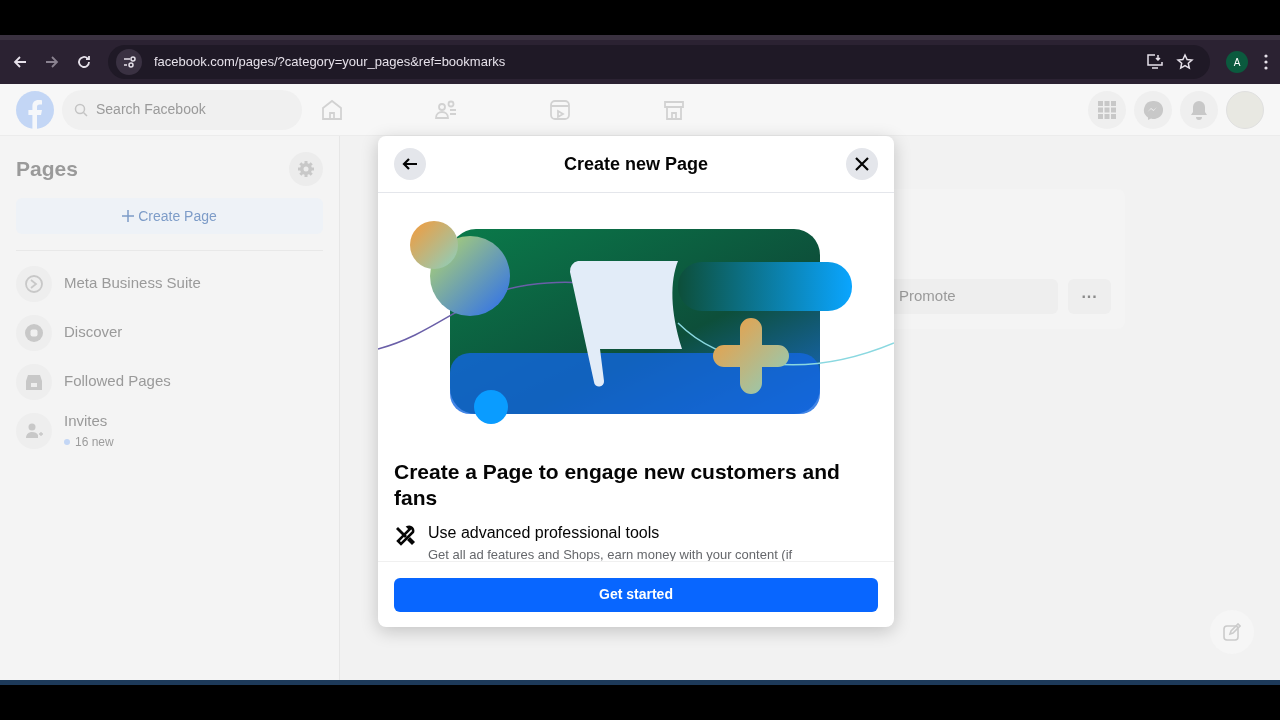  I want to click on item-label: Invites, so click(86, 421).